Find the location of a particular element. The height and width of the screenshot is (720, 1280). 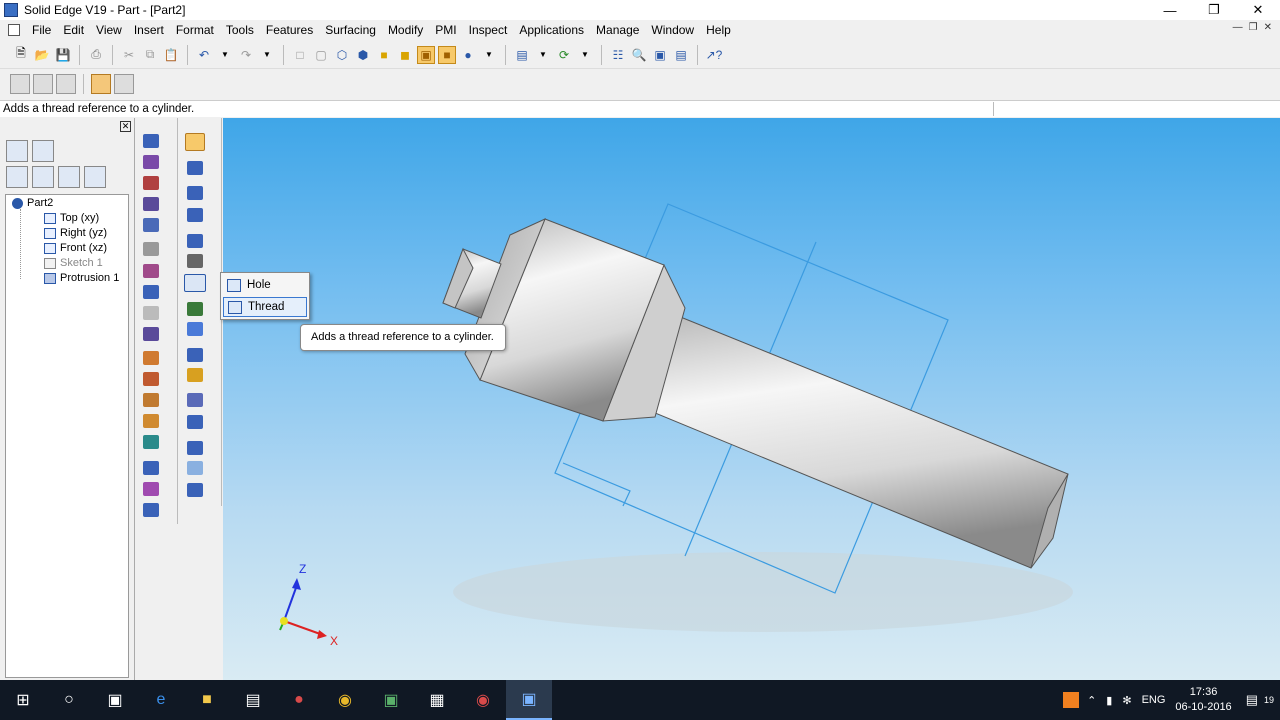

pan-icon: ▤ is located at coordinates (681, 55).